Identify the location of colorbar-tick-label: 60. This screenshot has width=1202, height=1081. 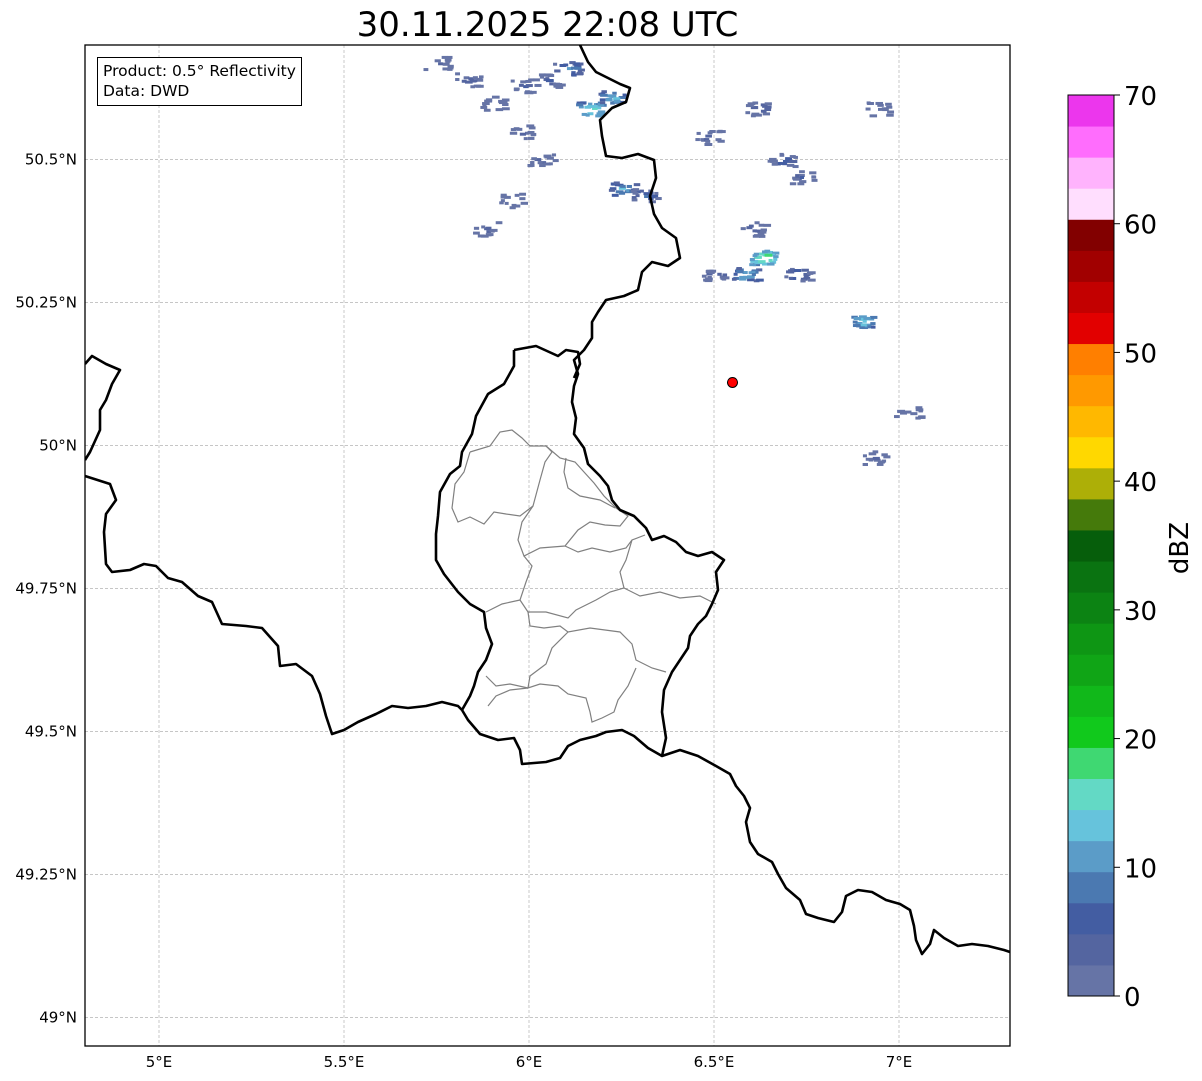
(1140, 226).